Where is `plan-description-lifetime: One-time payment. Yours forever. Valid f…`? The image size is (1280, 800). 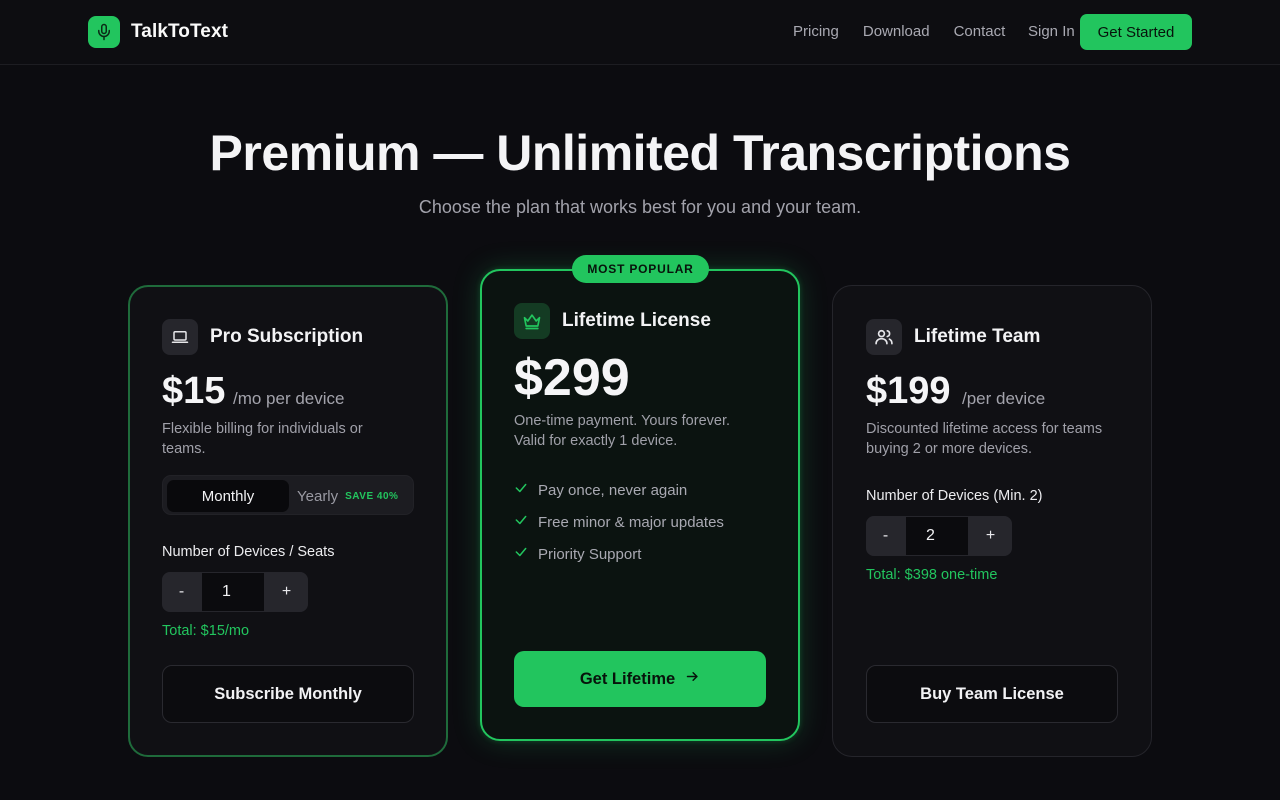
plan-description-lifetime: One-time payment. Yours forever. Valid f… is located at coordinates (622, 431).